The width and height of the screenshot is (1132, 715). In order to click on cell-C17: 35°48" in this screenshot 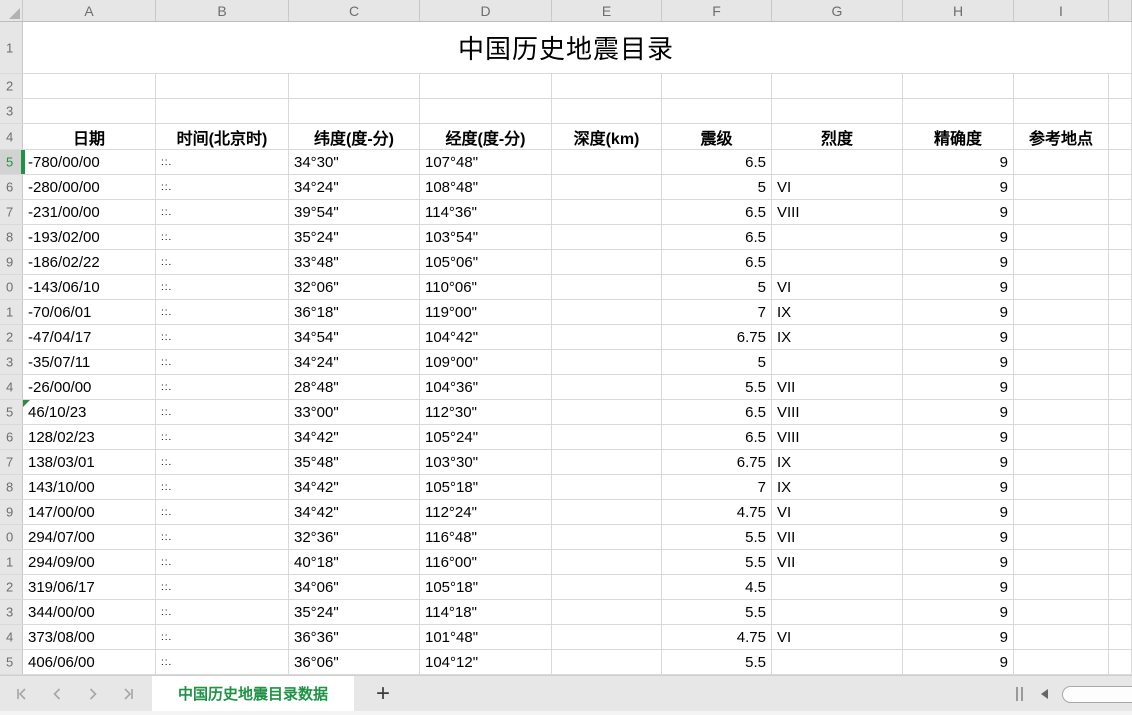, I will do `click(354, 462)`.